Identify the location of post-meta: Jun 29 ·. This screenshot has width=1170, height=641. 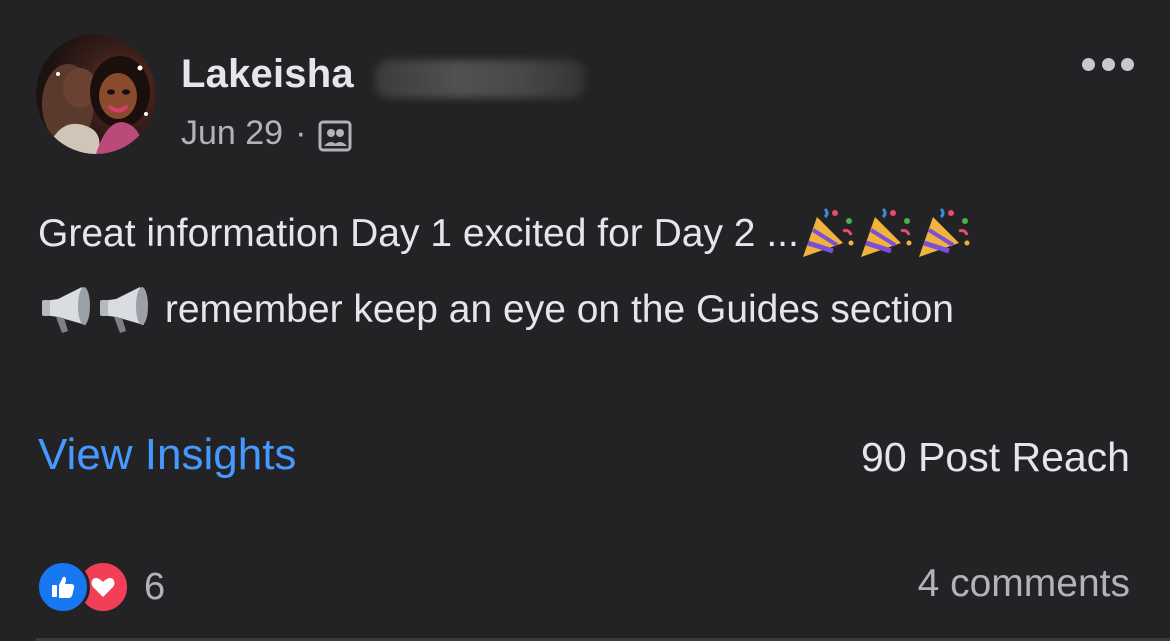
(266, 133).